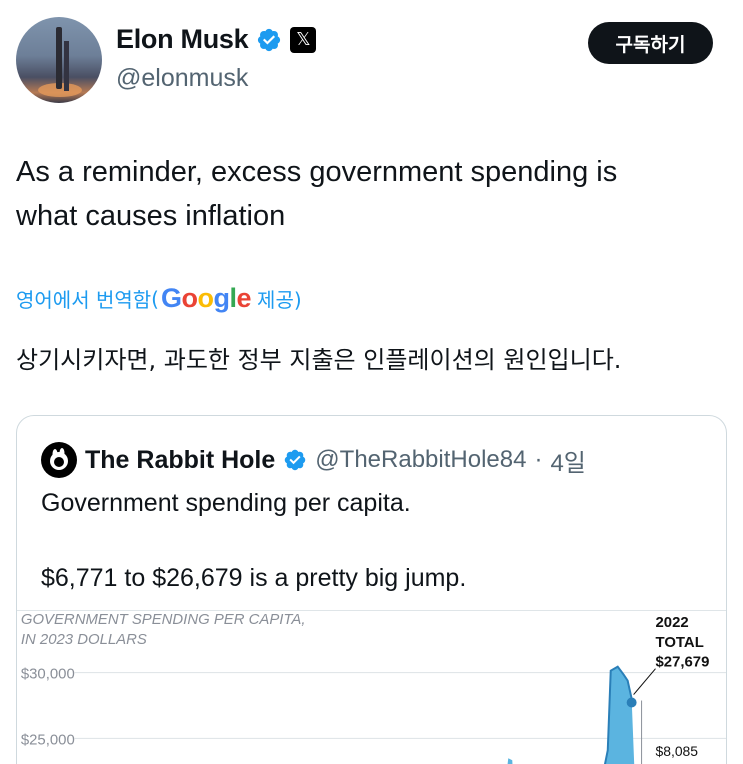 This screenshot has height=764, width=743. I want to click on author-name-row: Elon Musk 𝕏, so click(216, 39).